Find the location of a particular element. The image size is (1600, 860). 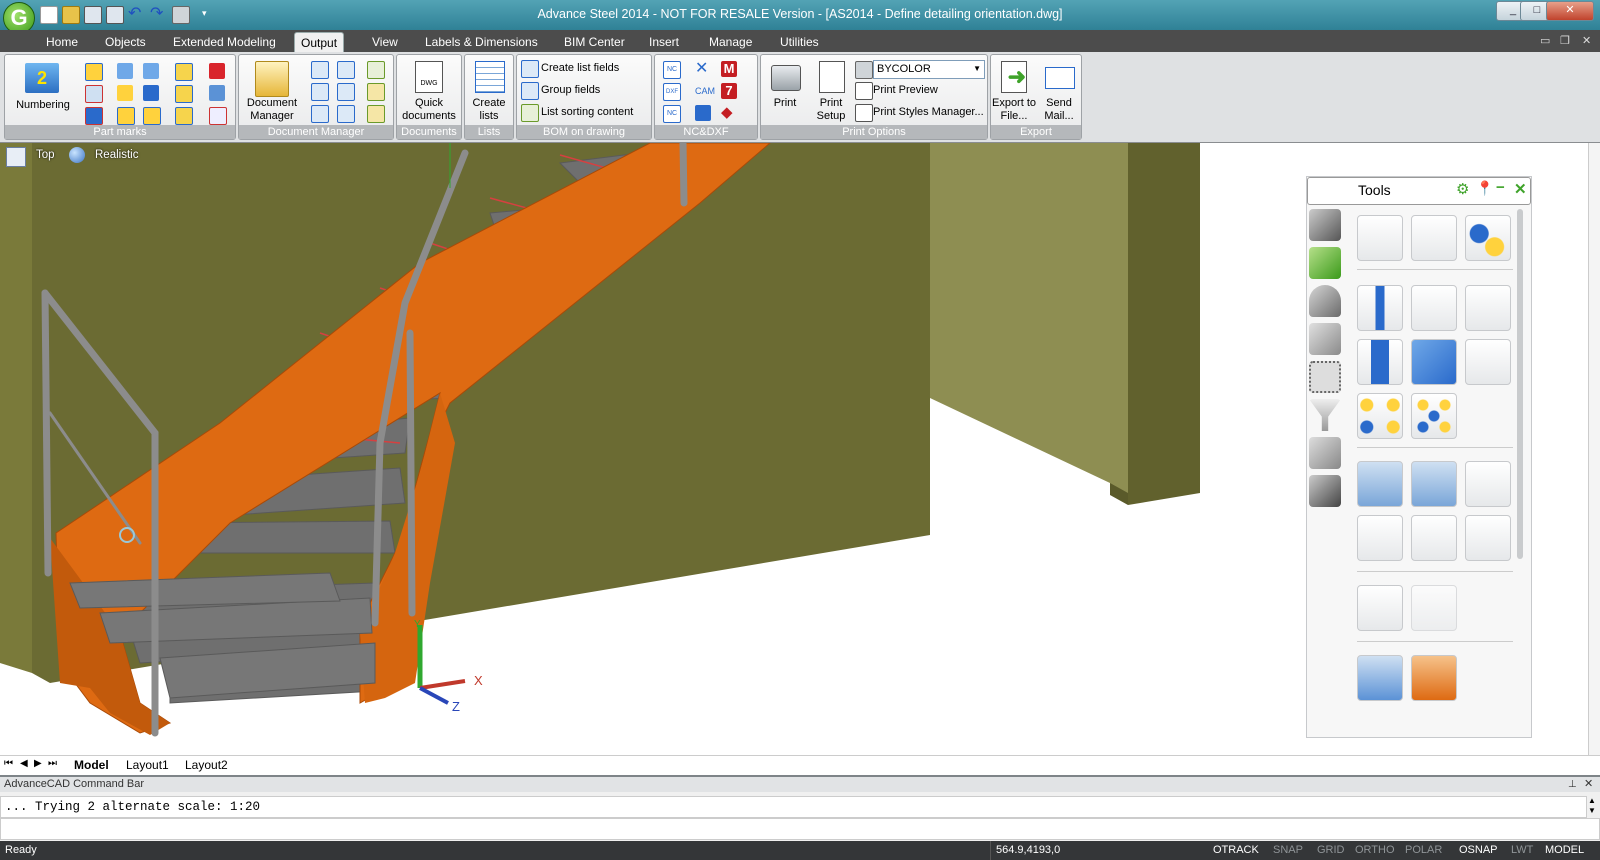

tab-labels-dimensions: Labels & Dimensions is located at coordinates (481, 42).